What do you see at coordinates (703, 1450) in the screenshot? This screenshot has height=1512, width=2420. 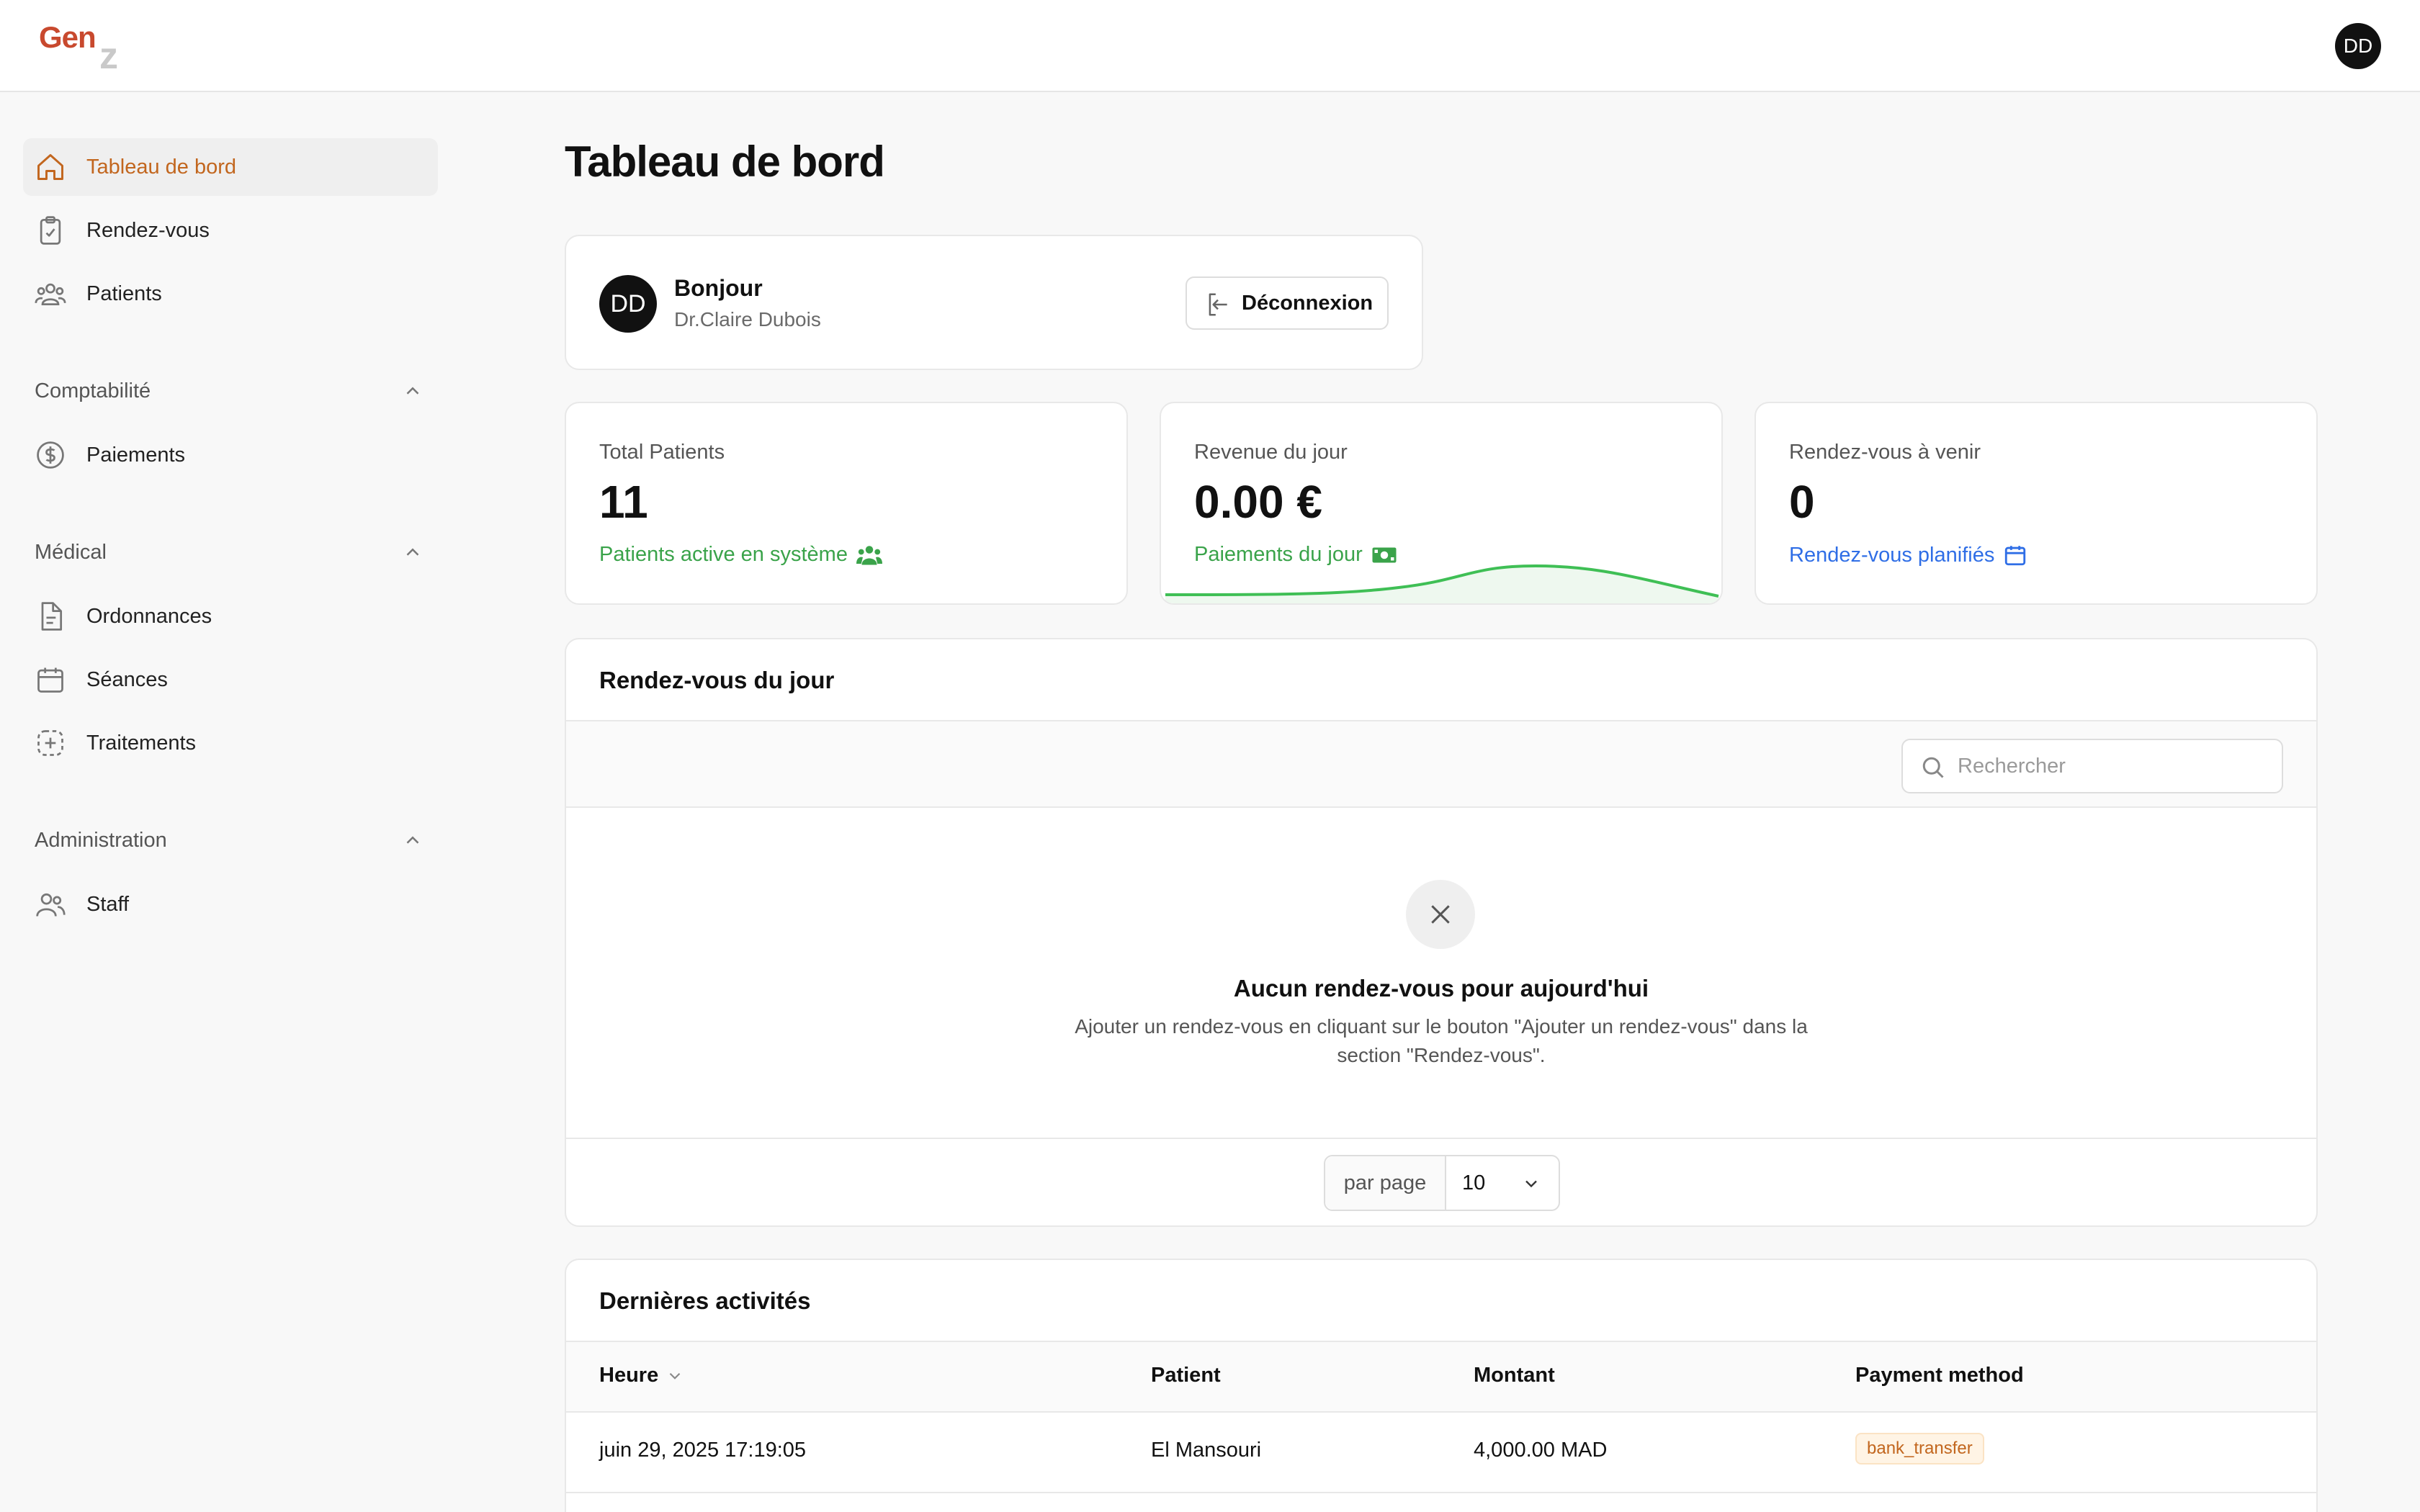 I see `cell-time: juin 29, 2025 17:19:05` at bounding box center [703, 1450].